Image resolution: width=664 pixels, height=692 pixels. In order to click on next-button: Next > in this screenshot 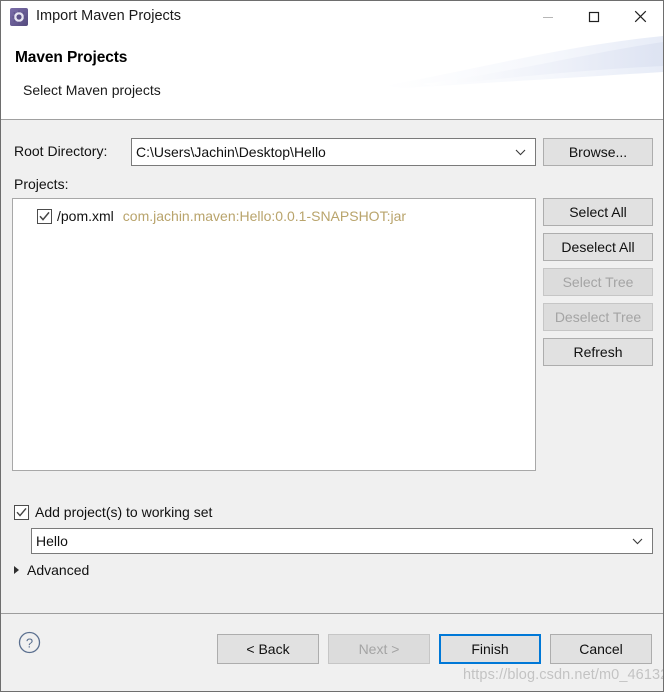, I will do `click(379, 649)`.